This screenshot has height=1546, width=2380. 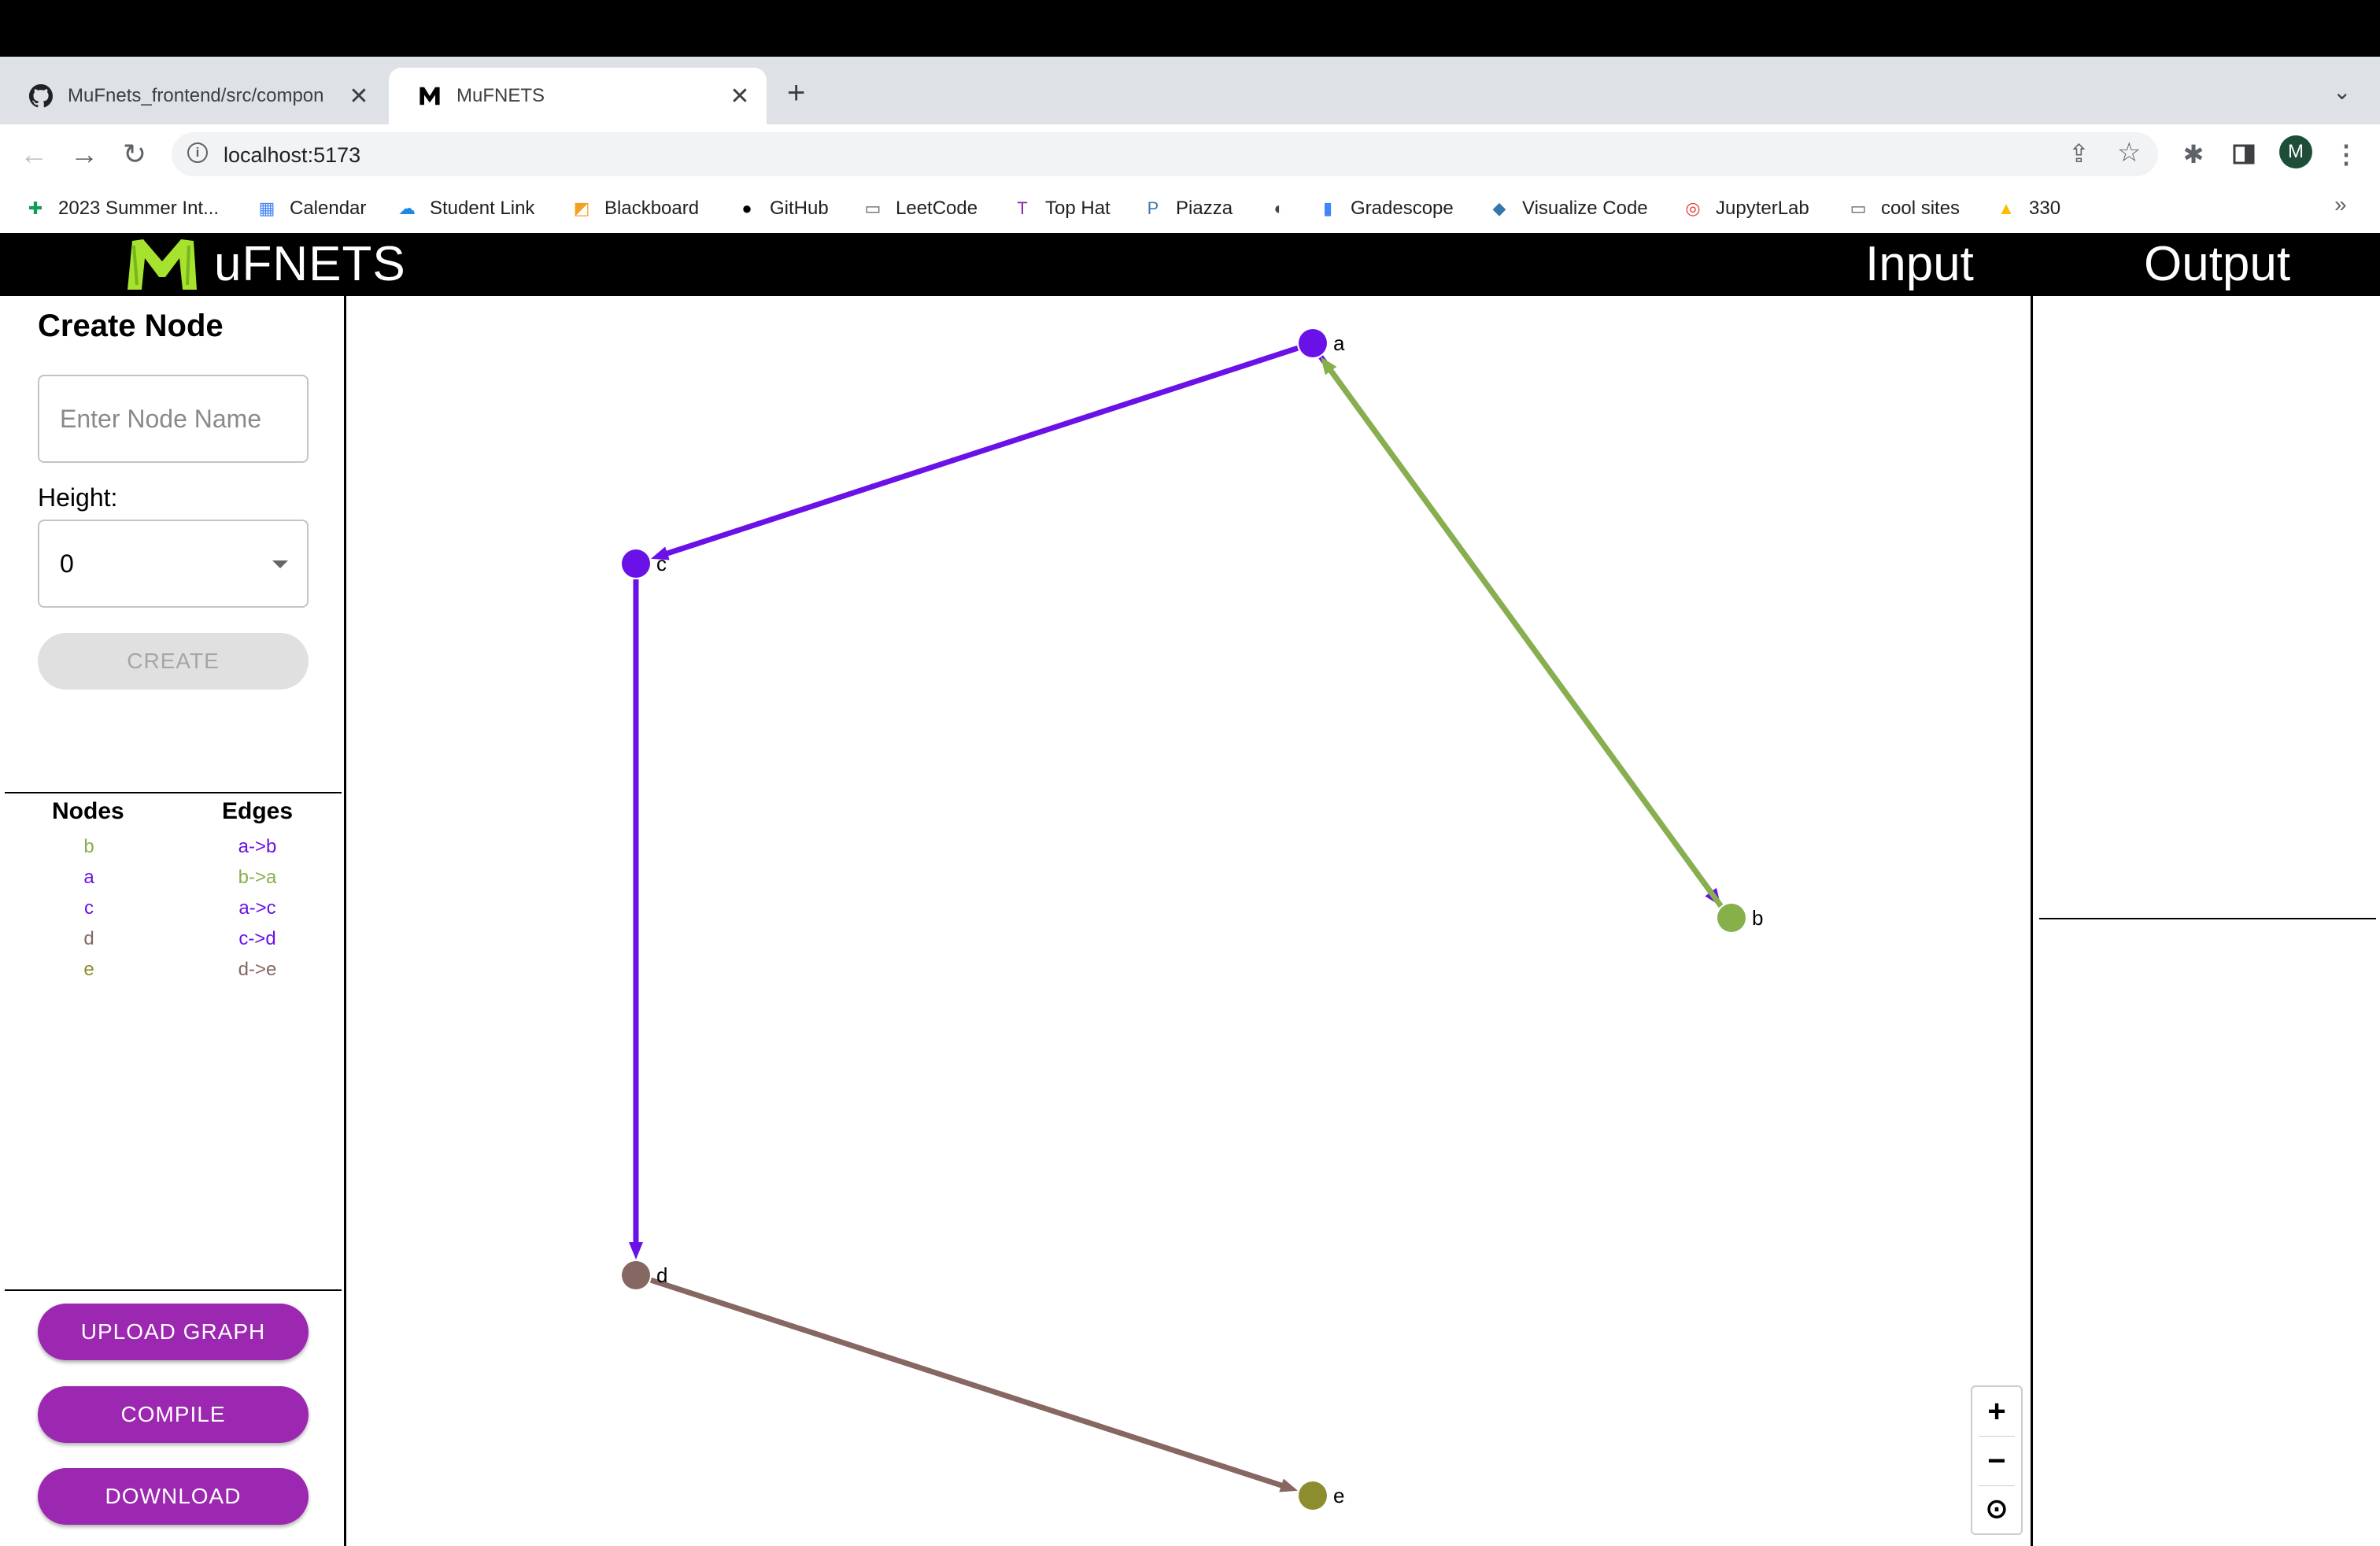 What do you see at coordinates (796, 94) in the screenshot?
I see `new-tab-button: +` at bounding box center [796, 94].